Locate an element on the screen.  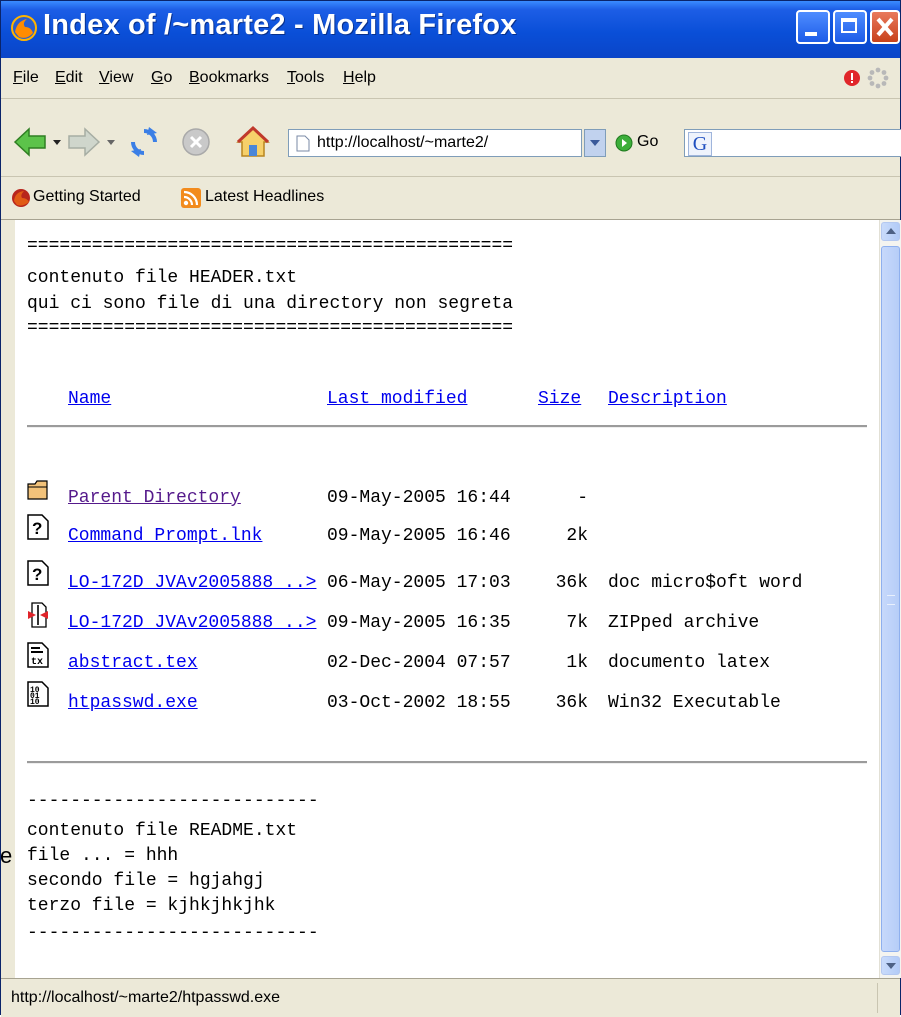
forward-arrow-icon is located at coordinates (84, 142).